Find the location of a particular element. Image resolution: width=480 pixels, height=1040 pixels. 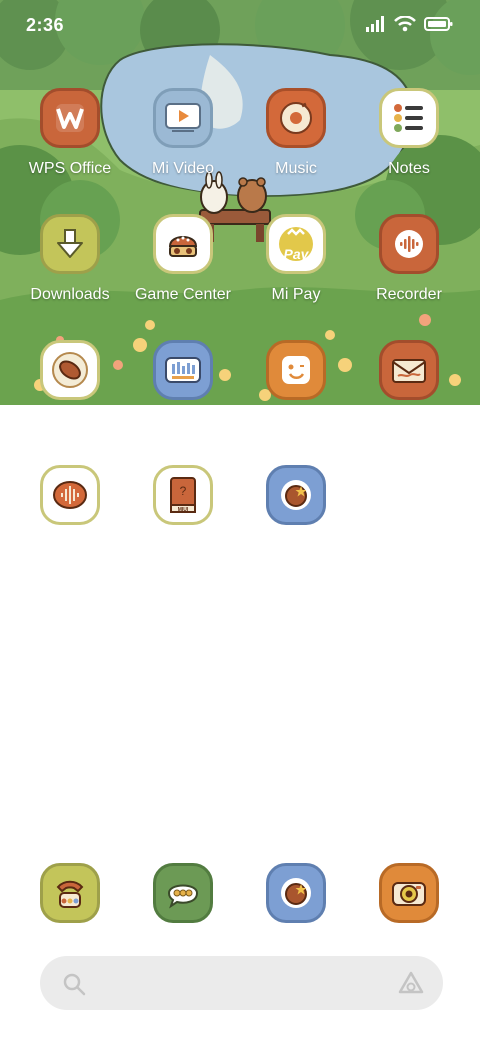

mi-video-icon is located at coordinates (183, 118).